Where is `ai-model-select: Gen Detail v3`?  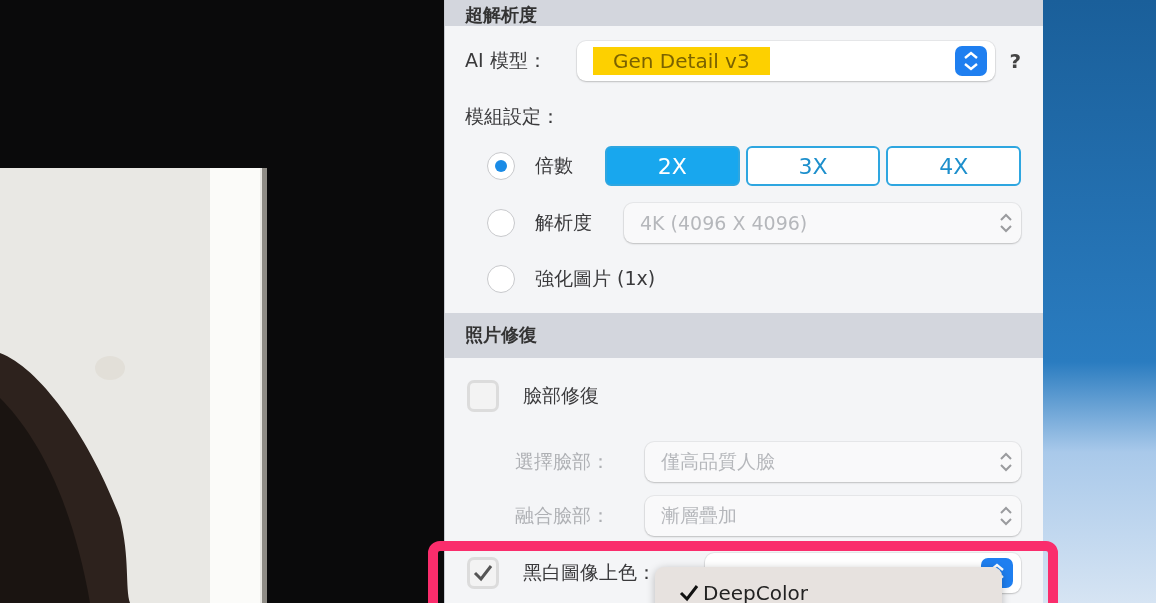
ai-model-select: Gen Detail v3 is located at coordinates (786, 60).